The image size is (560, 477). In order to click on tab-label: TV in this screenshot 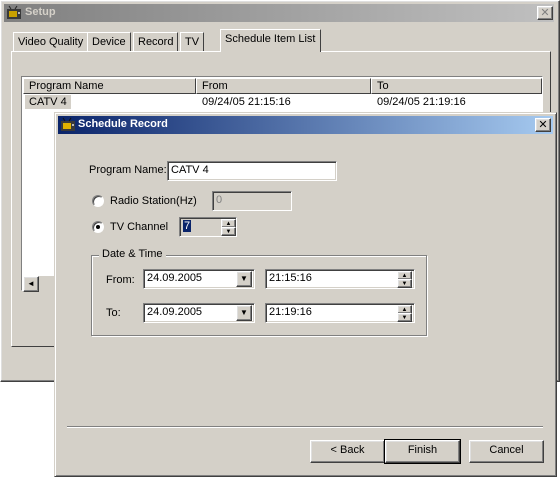, I will do `click(192, 42)`.